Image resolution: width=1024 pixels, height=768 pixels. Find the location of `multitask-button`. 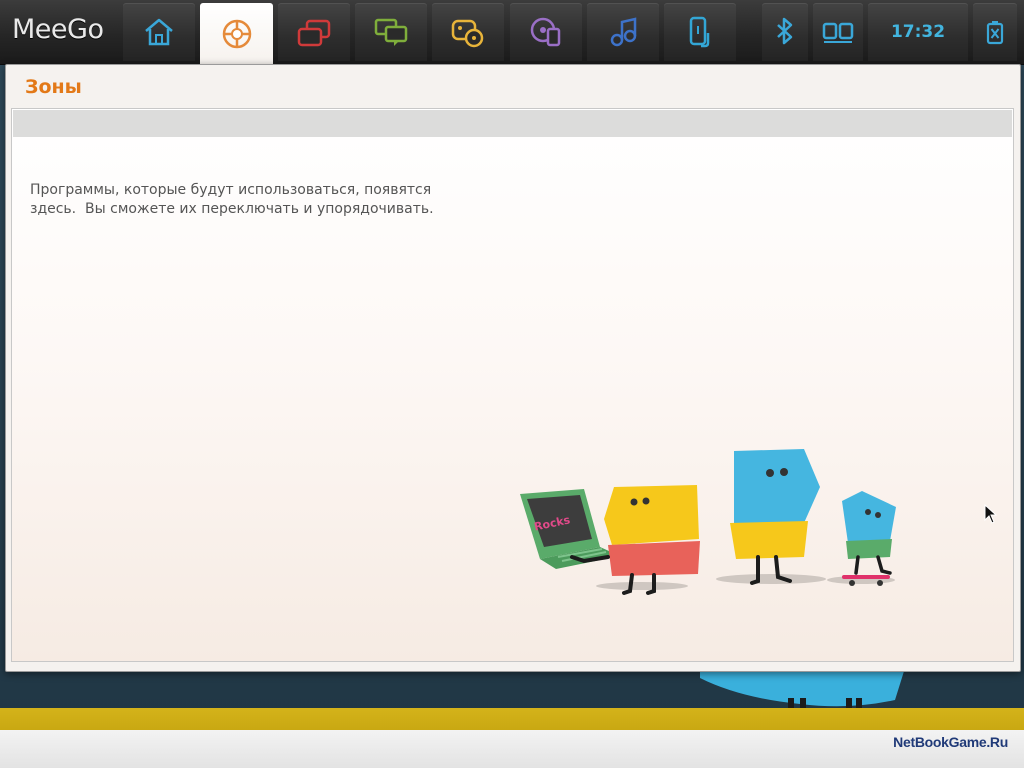

multitask-button is located at coordinates (838, 32).